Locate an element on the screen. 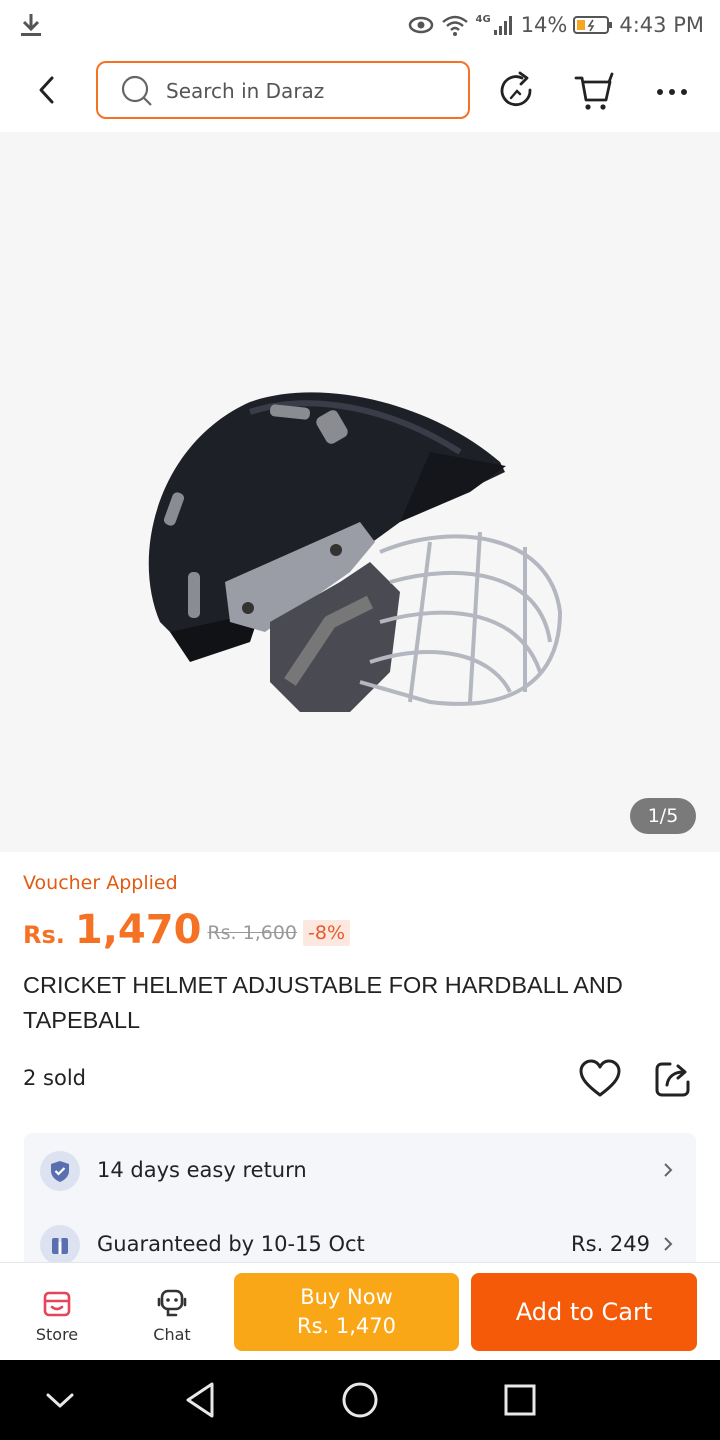 Image resolution: width=720 pixels, height=1440 pixels. search-bar is located at coordinates (283, 90).